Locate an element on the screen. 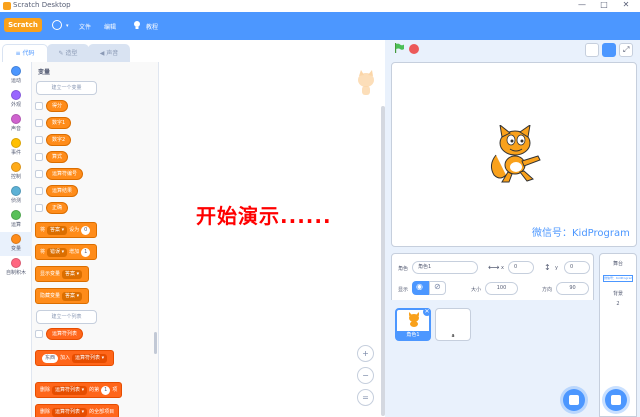  minimize-button: — is located at coordinates (582, 4).